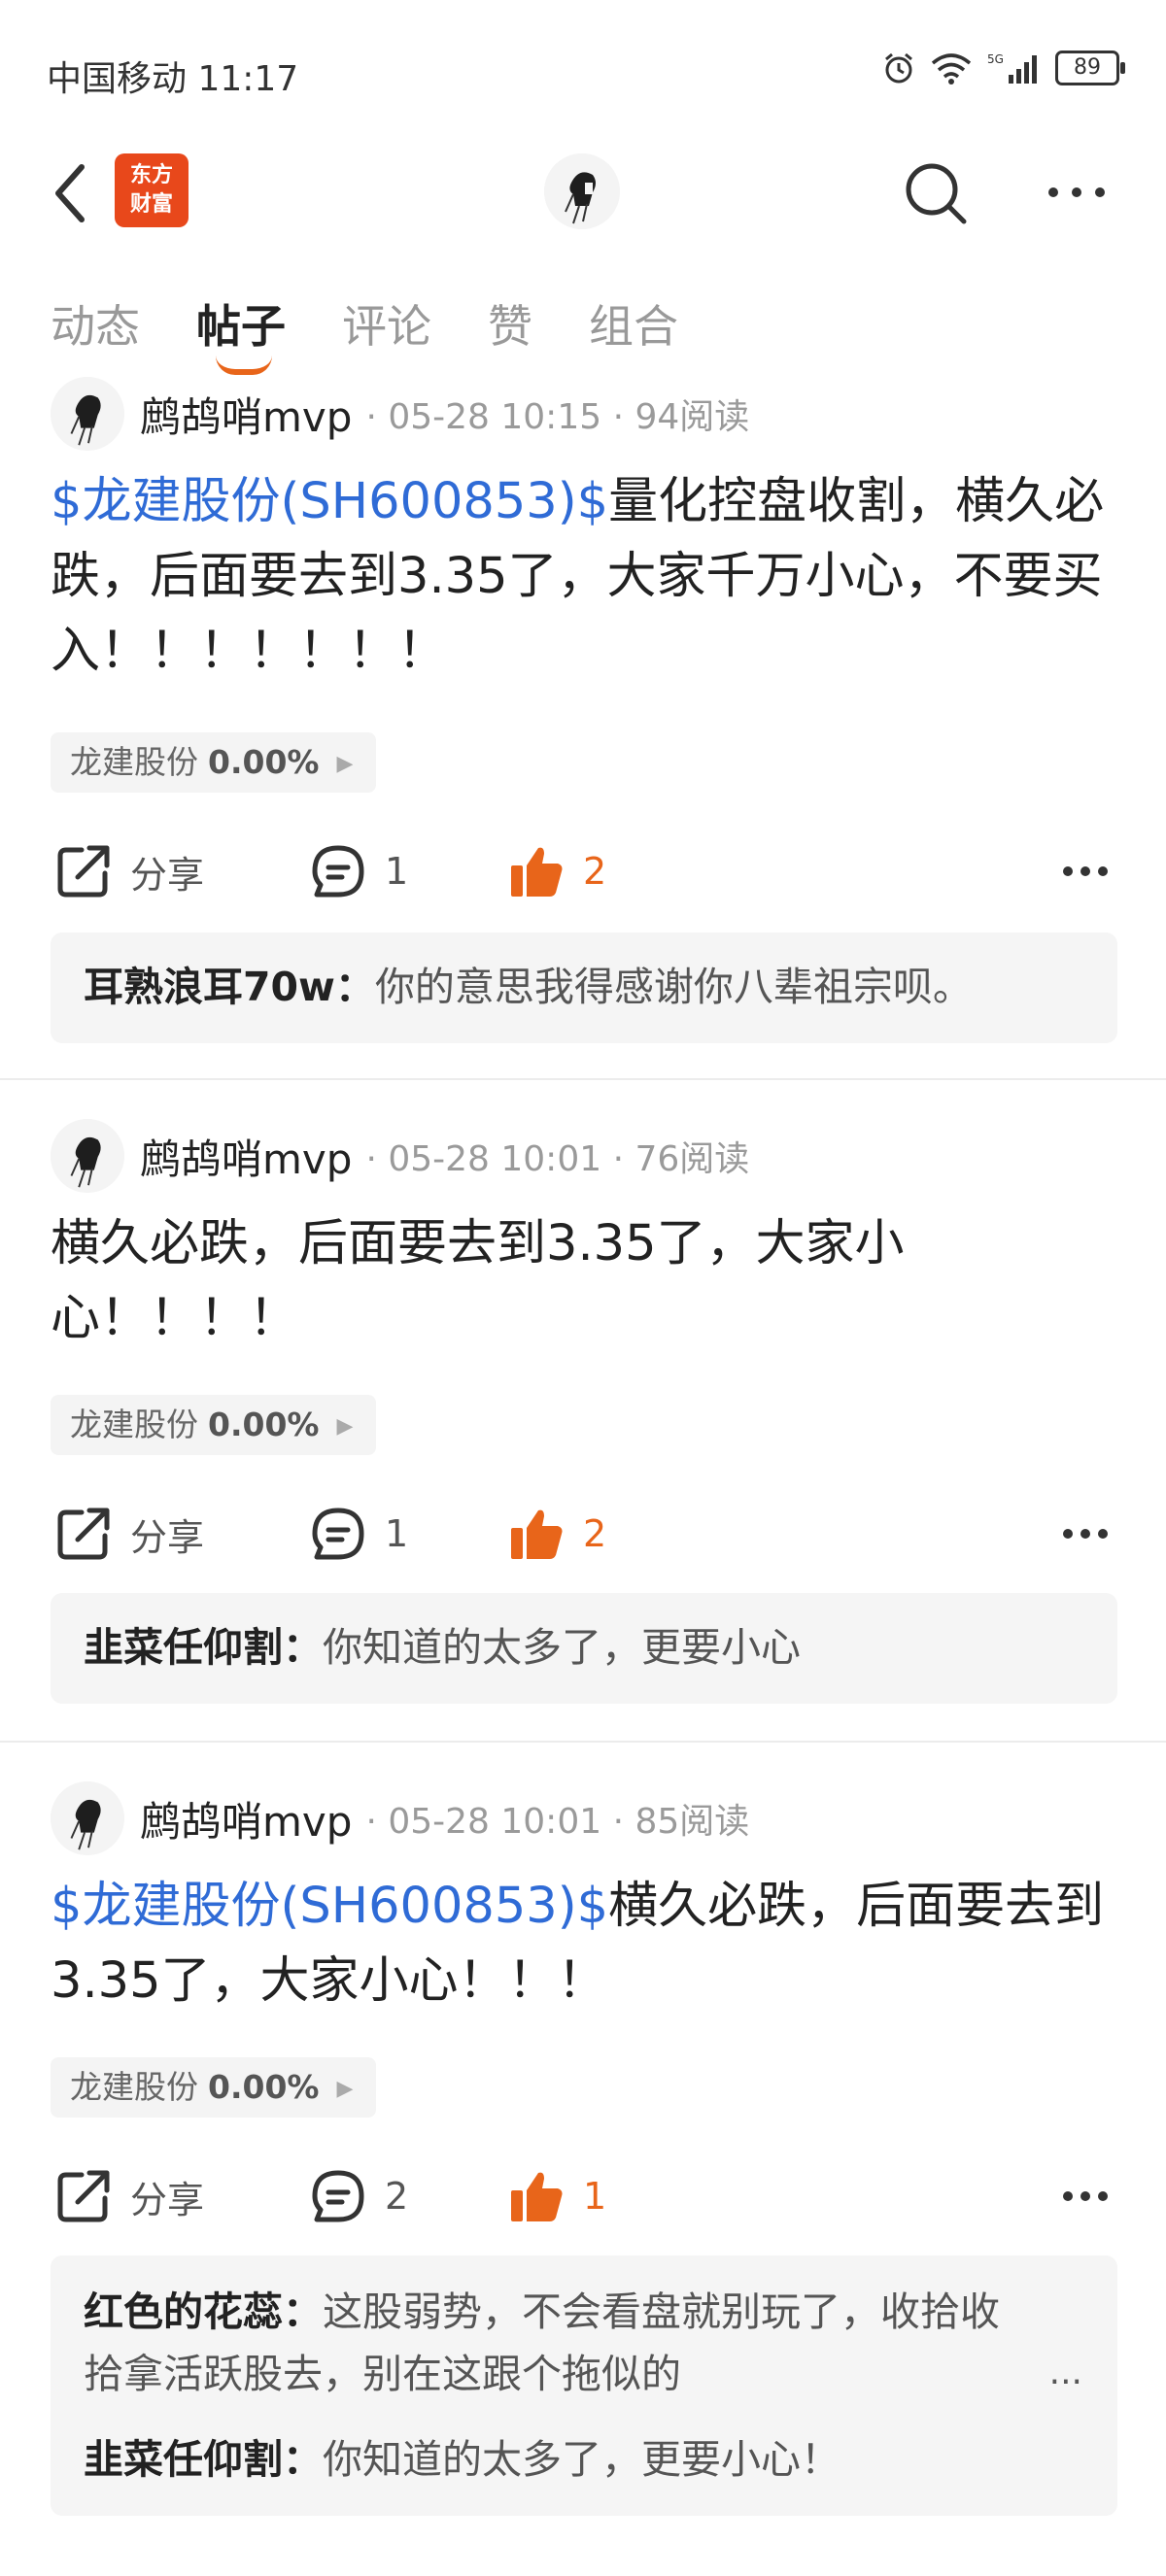 The width and height of the screenshot is (1166, 2576). I want to click on like-button: 1, so click(556, 2196).